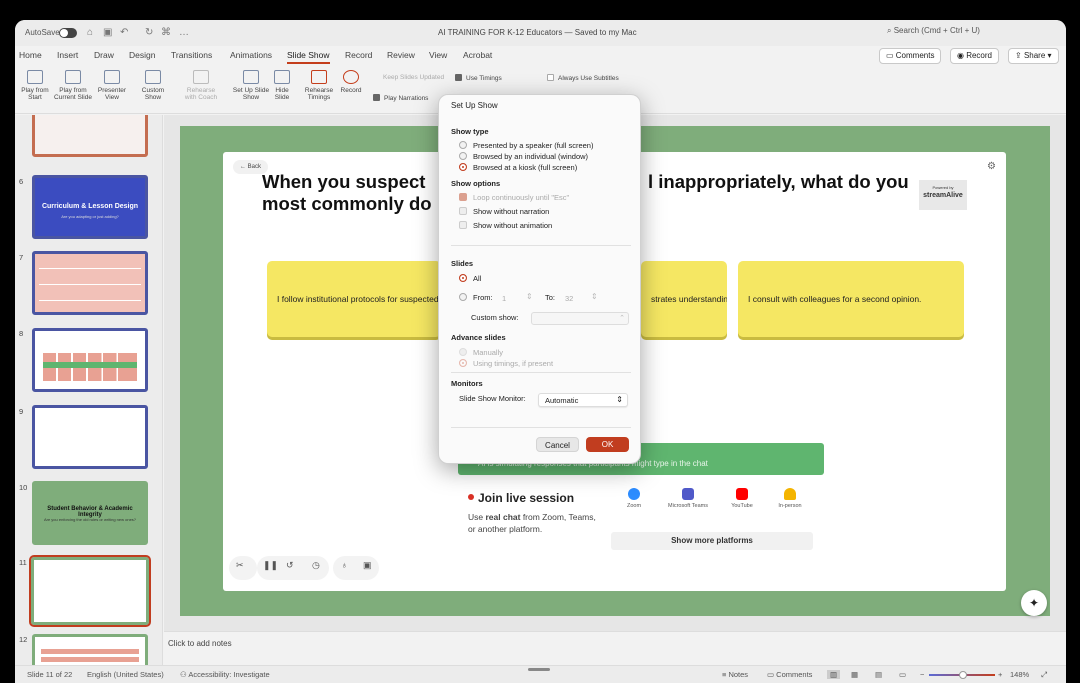 The image size is (1080, 683). I want to click on rehearse-with-coach-button: Rehearse with Coach, so click(201, 85).